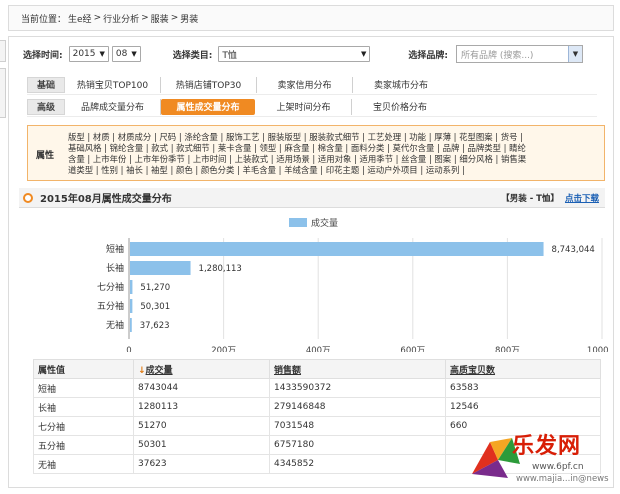 The image size is (620, 494). What do you see at coordinates (401, 85) in the screenshot?
I see `menu-item-seller-city: 卖家城市分布` at bounding box center [401, 85].